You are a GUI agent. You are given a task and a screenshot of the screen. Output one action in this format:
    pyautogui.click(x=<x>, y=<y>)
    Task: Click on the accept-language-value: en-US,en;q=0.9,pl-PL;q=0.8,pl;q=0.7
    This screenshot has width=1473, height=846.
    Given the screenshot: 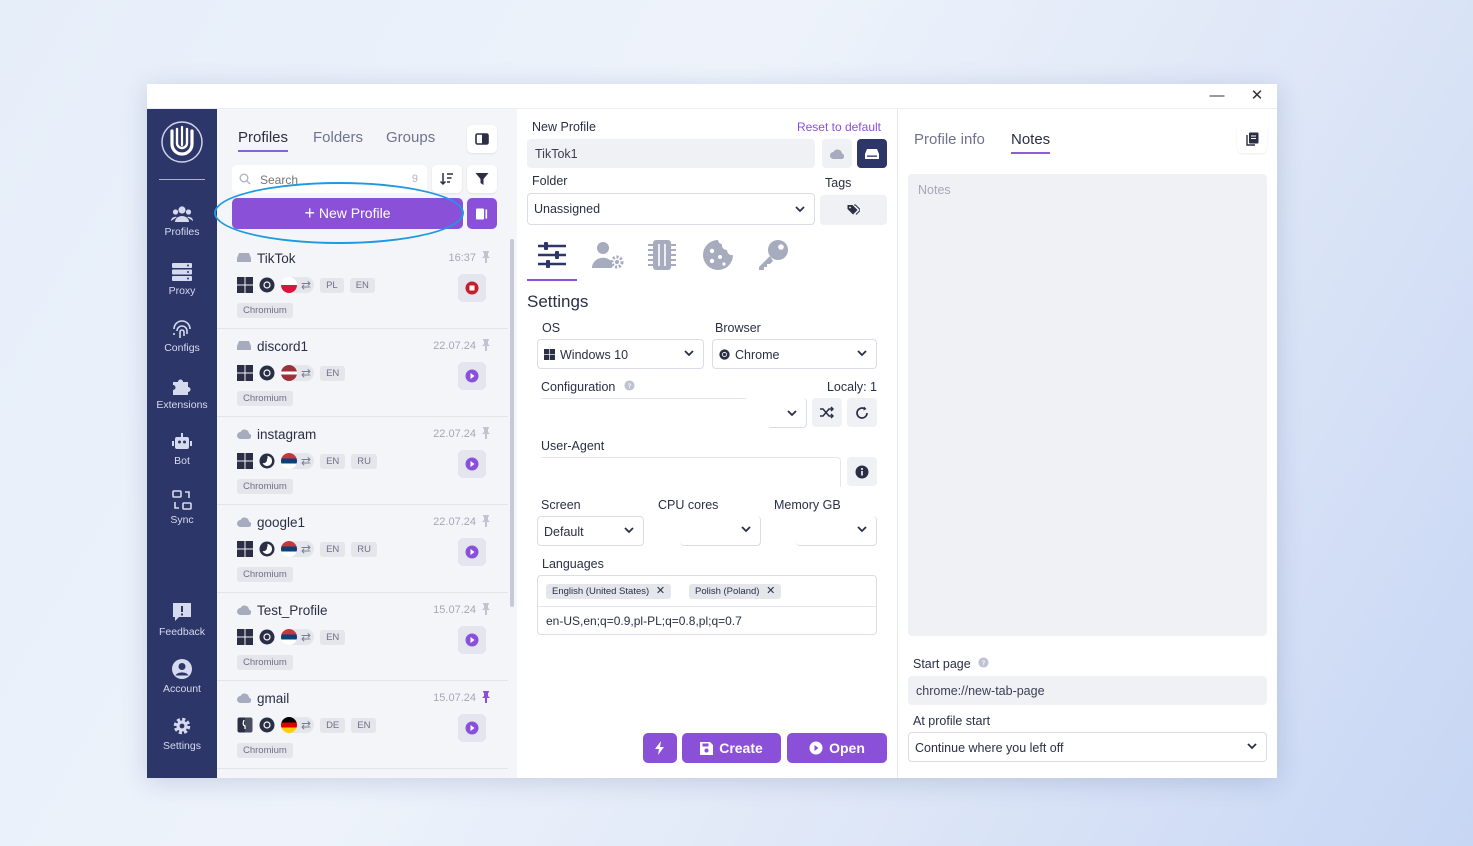 What is the action you would take?
    pyautogui.click(x=644, y=621)
    